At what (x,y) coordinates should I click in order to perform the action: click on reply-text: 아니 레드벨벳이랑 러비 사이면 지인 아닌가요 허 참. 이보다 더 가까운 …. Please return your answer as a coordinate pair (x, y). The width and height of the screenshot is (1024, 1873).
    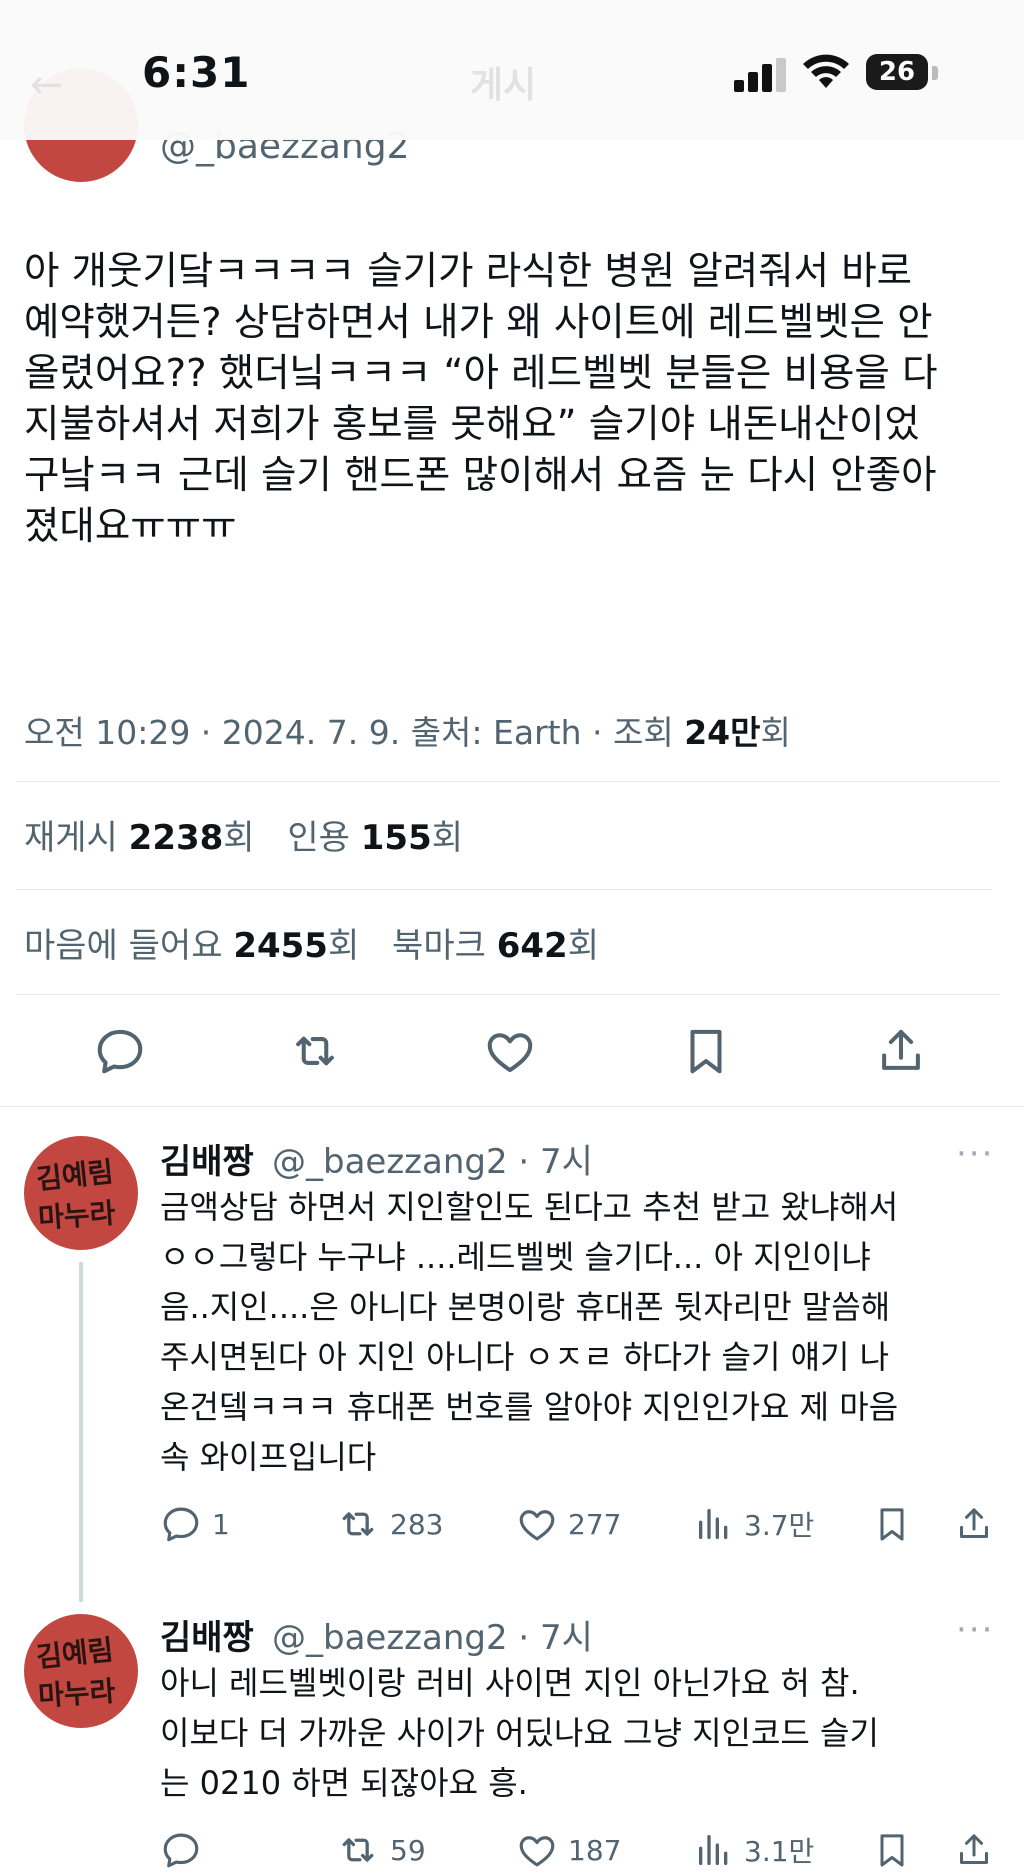
    Looking at the image, I should click on (519, 1733).